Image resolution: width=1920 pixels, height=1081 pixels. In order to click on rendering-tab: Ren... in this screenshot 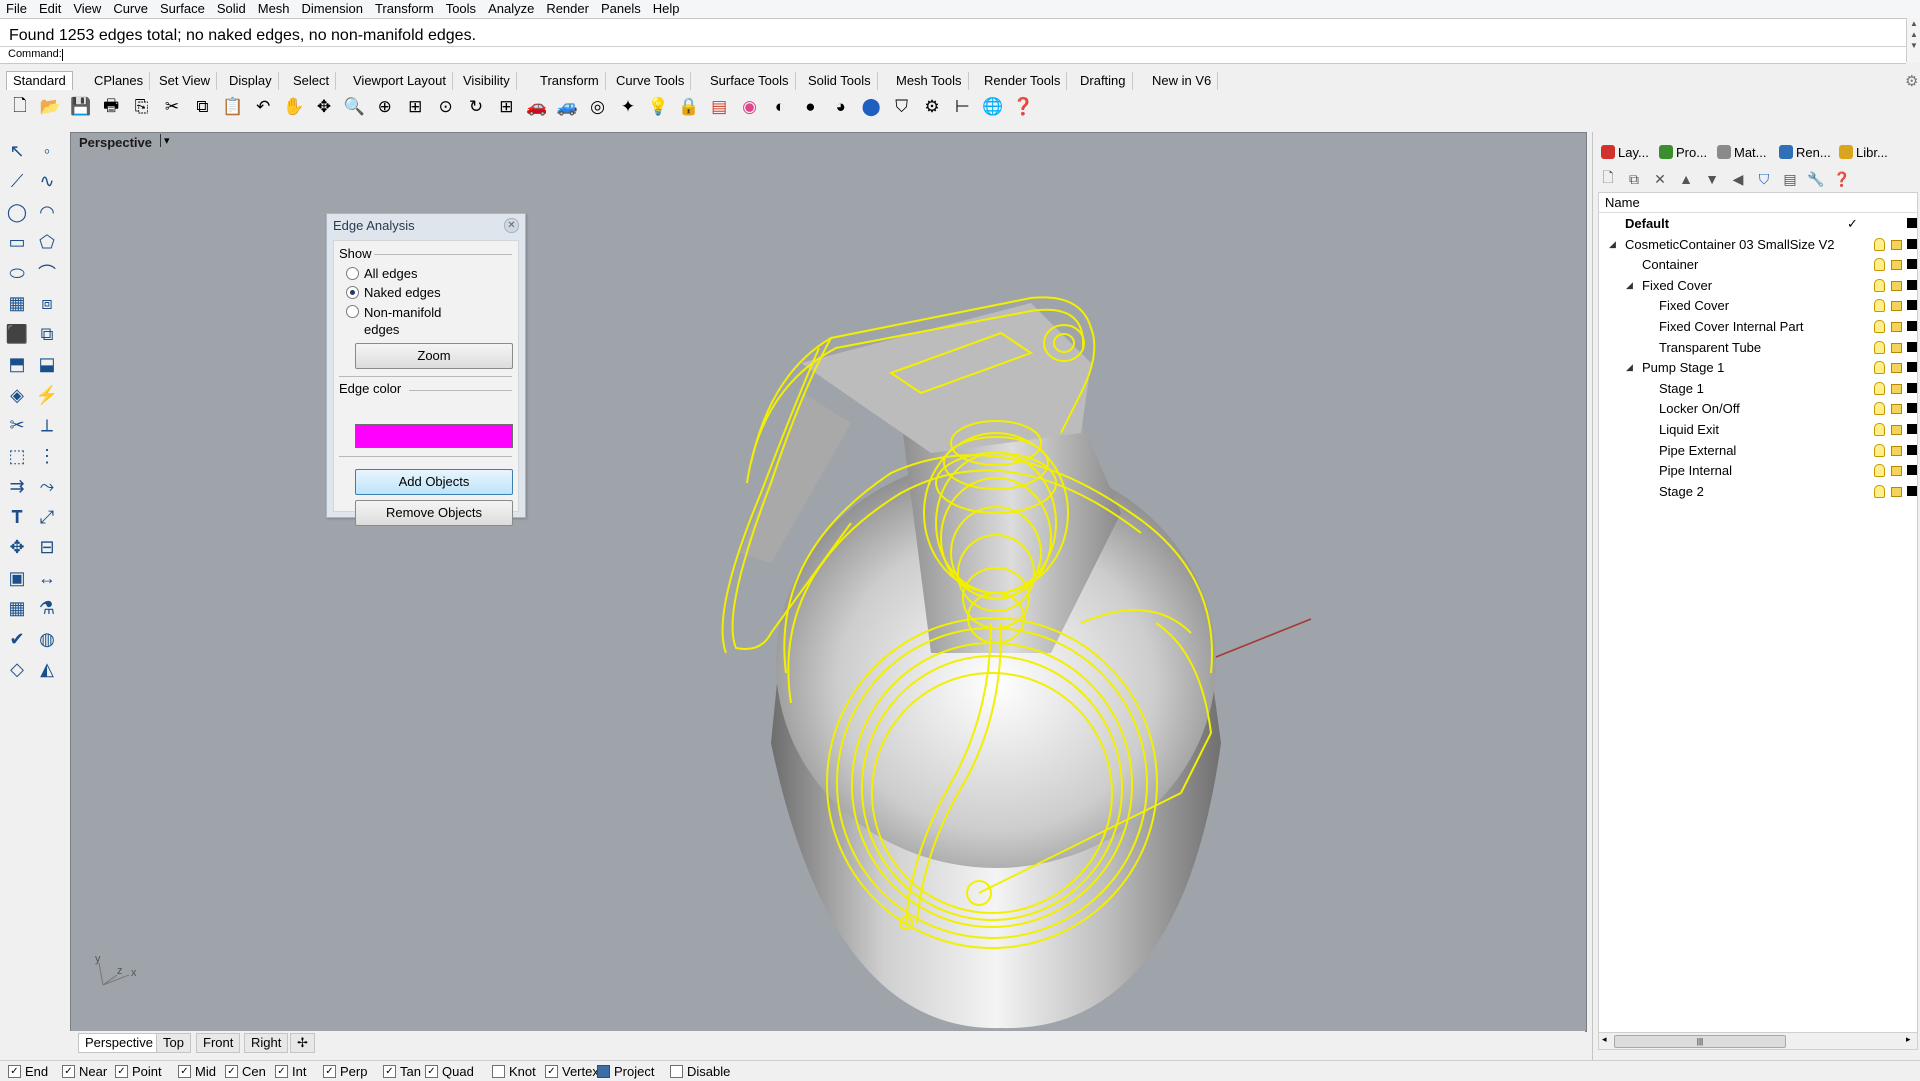, I will do `click(1805, 152)`.